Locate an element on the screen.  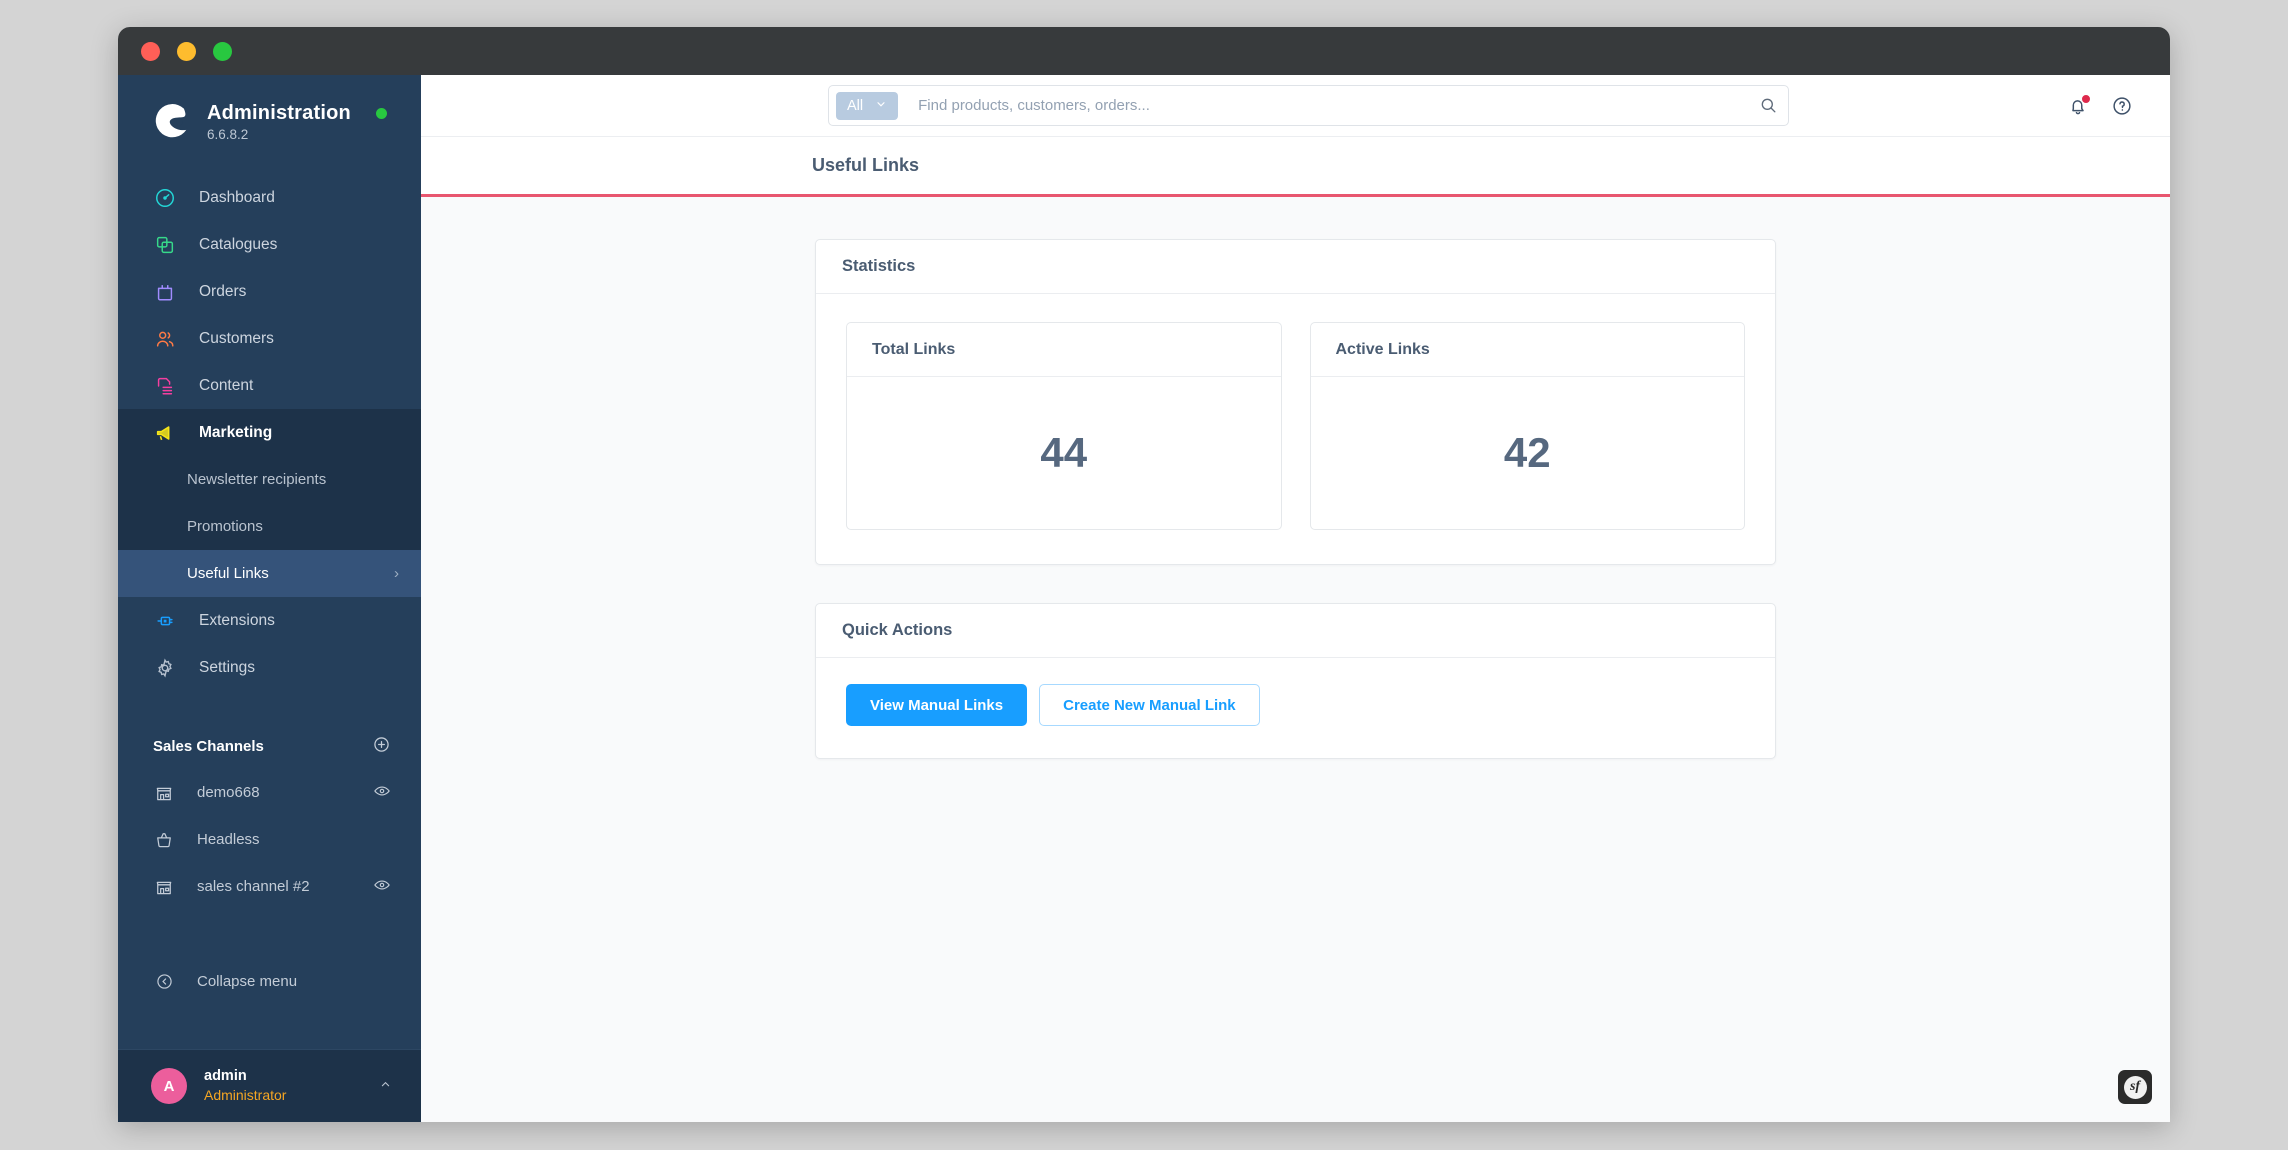
quick-actions-card-title: Quick Actions is located at coordinates (1295, 631).